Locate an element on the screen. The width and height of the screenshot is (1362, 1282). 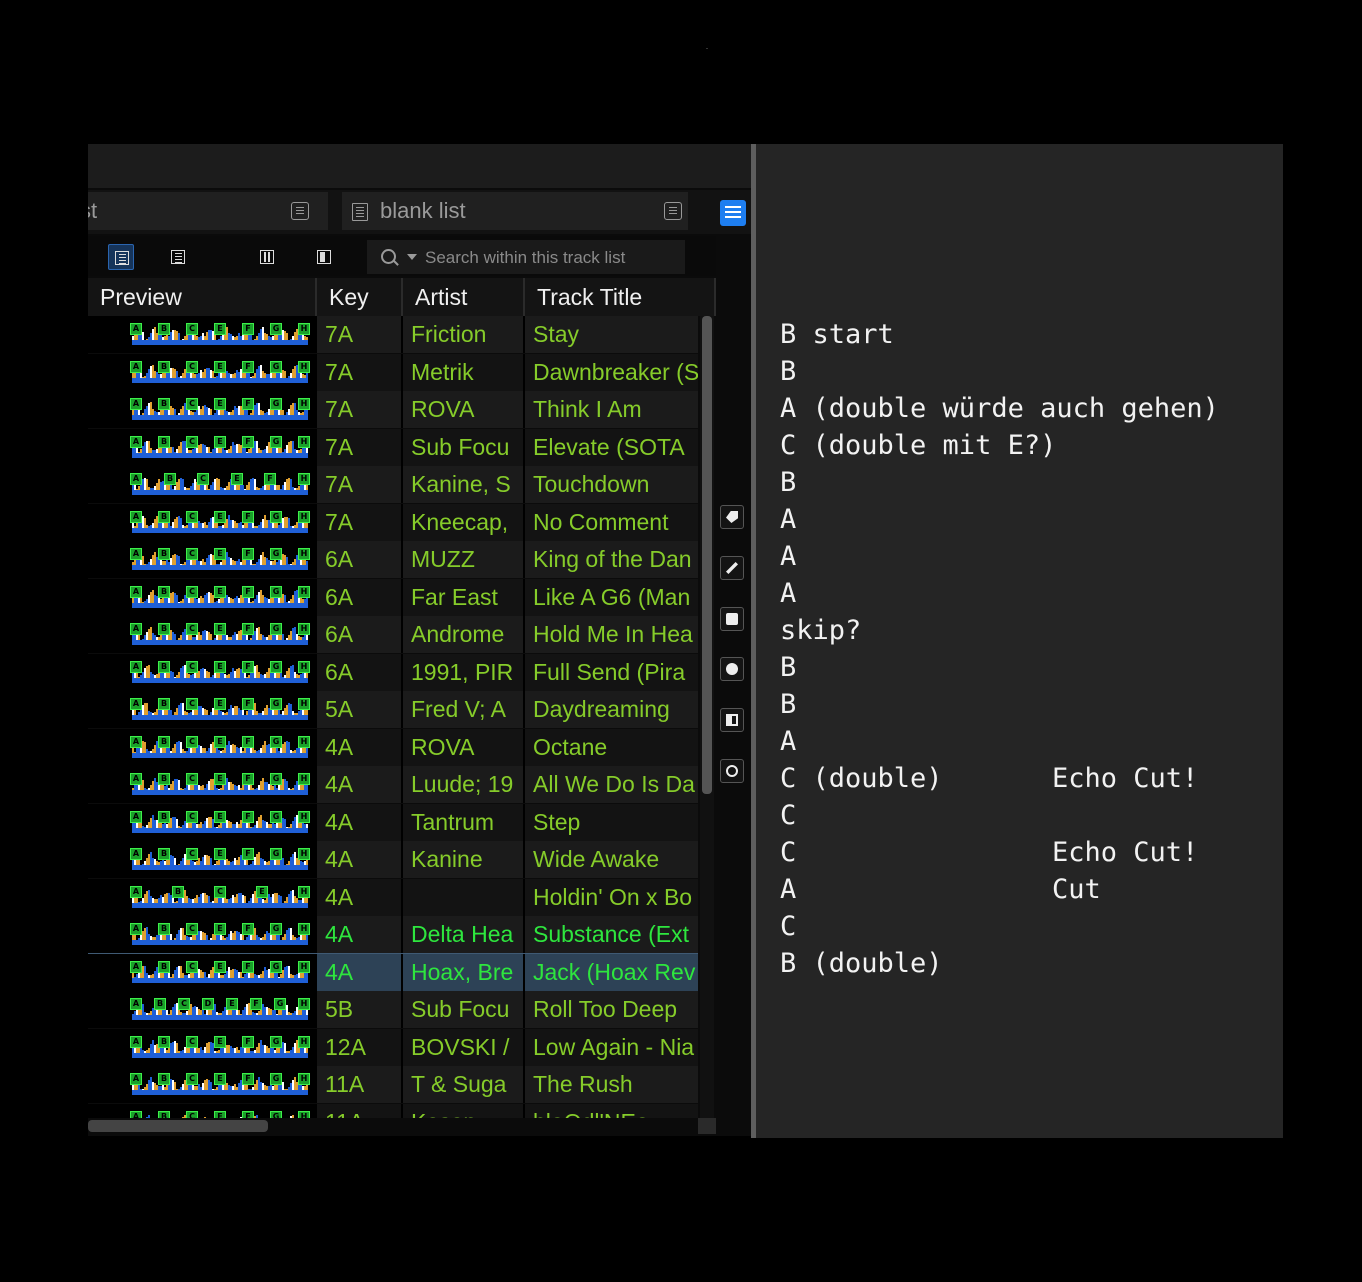
cue-marker: E is located at coordinates (220, 929).